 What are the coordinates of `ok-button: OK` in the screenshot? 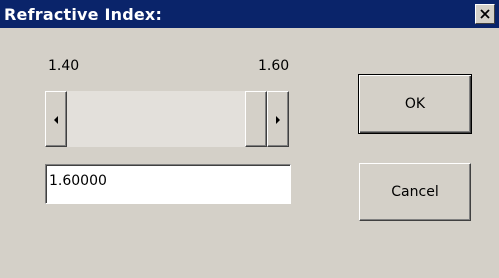 It's located at (415, 104).